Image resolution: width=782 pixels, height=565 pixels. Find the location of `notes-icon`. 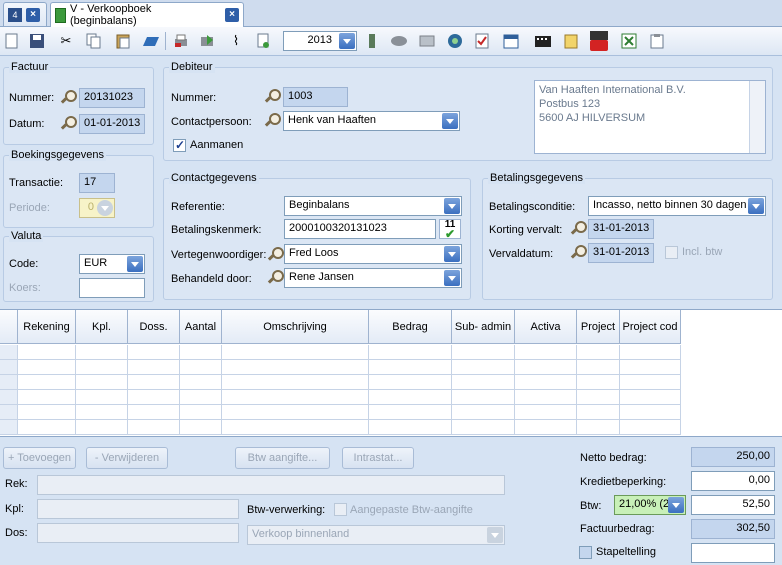

notes-icon is located at coordinates (571, 41).